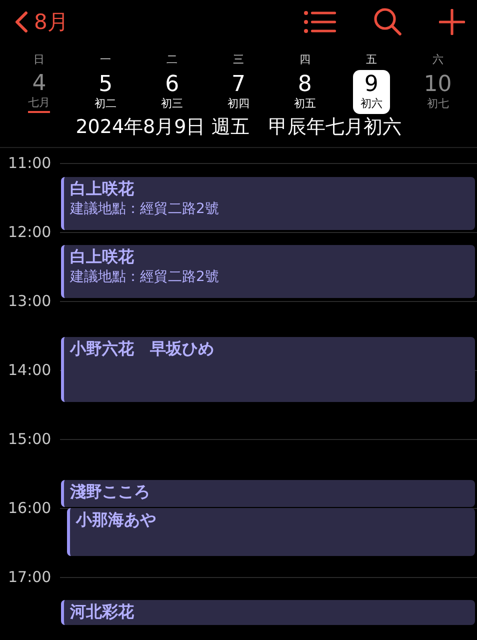 This screenshot has height=640, width=477. Describe the element at coordinates (305, 104) in the screenshot. I see `lunar-date: 初五` at that location.